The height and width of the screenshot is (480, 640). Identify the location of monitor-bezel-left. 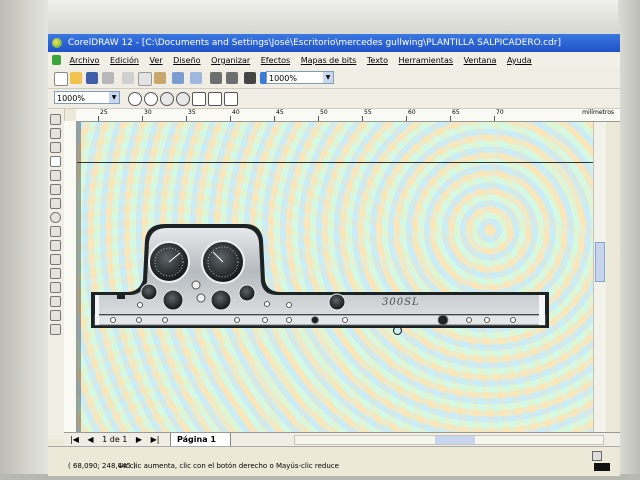
(24, 240).